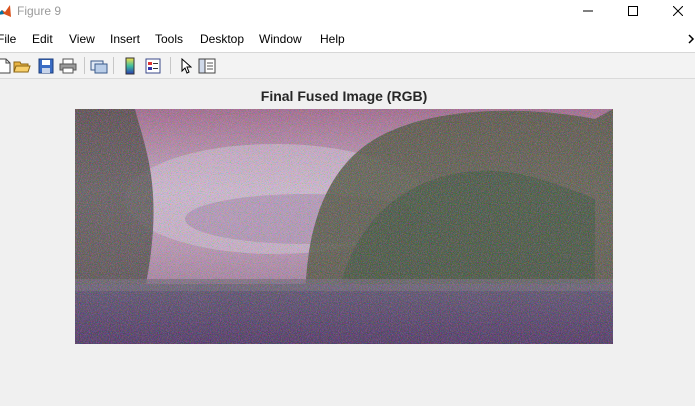 The width and height of the screenshot is (695, 406). Describe the element at coordinates (691, 38) in the screenshot. I see `dock-arrow-icon` at that location.